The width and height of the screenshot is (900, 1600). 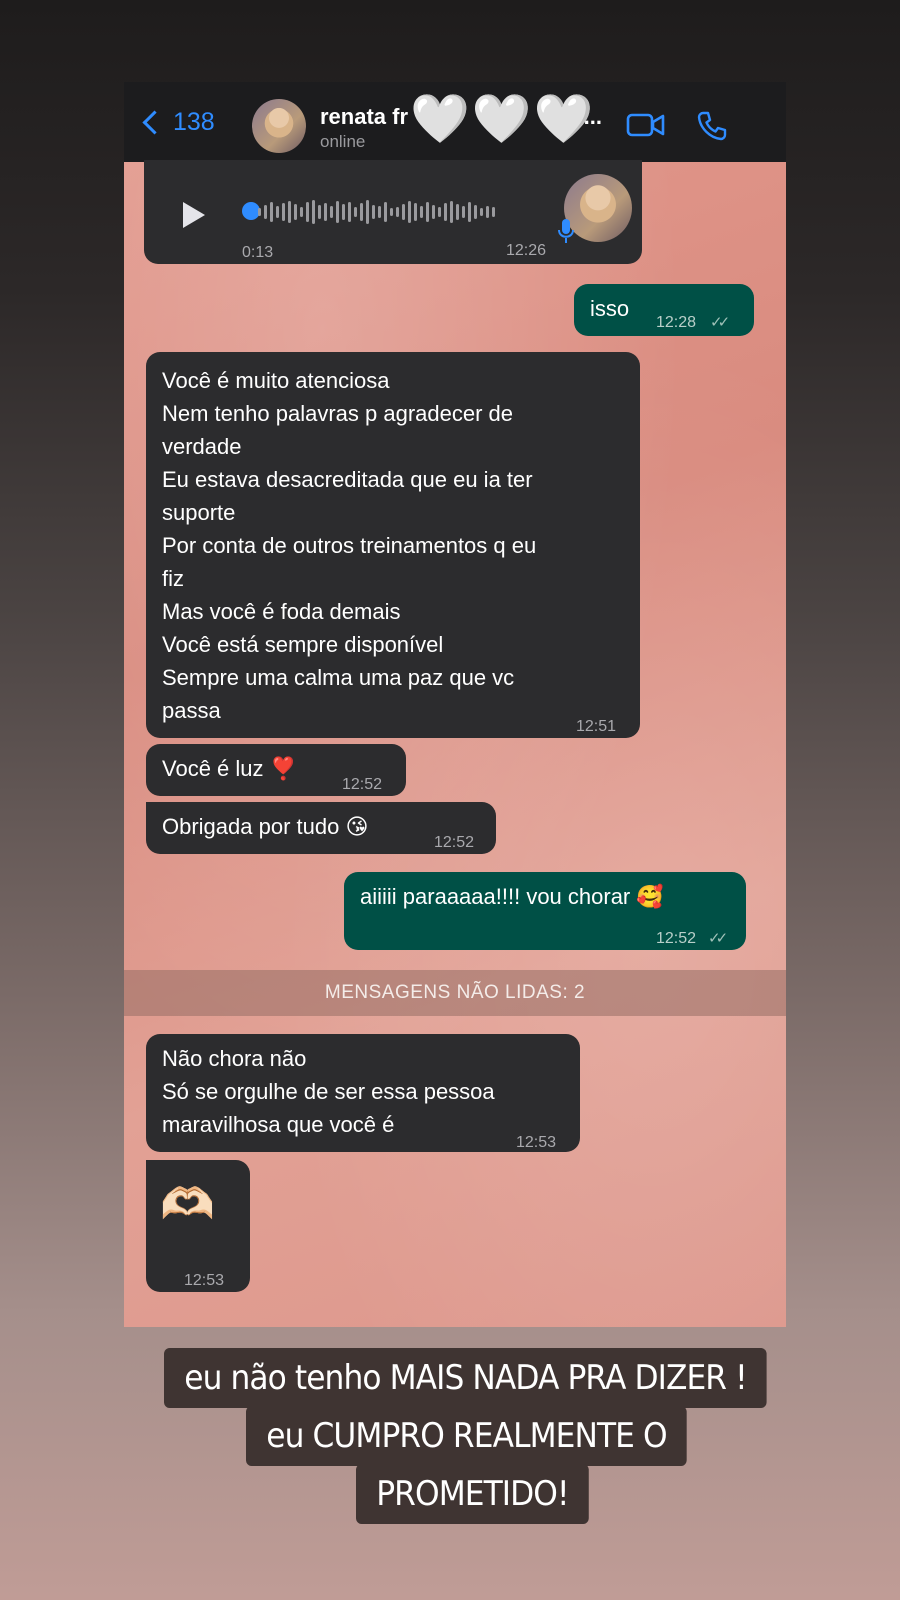 I want to click on message-text: Obrigada por tudo 😘, so click(x=265, y=826).